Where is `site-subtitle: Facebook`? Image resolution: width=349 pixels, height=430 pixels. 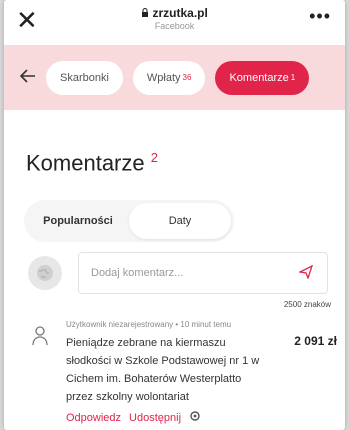
site-subtitle: Facebook is located at coordinates (174, 26).